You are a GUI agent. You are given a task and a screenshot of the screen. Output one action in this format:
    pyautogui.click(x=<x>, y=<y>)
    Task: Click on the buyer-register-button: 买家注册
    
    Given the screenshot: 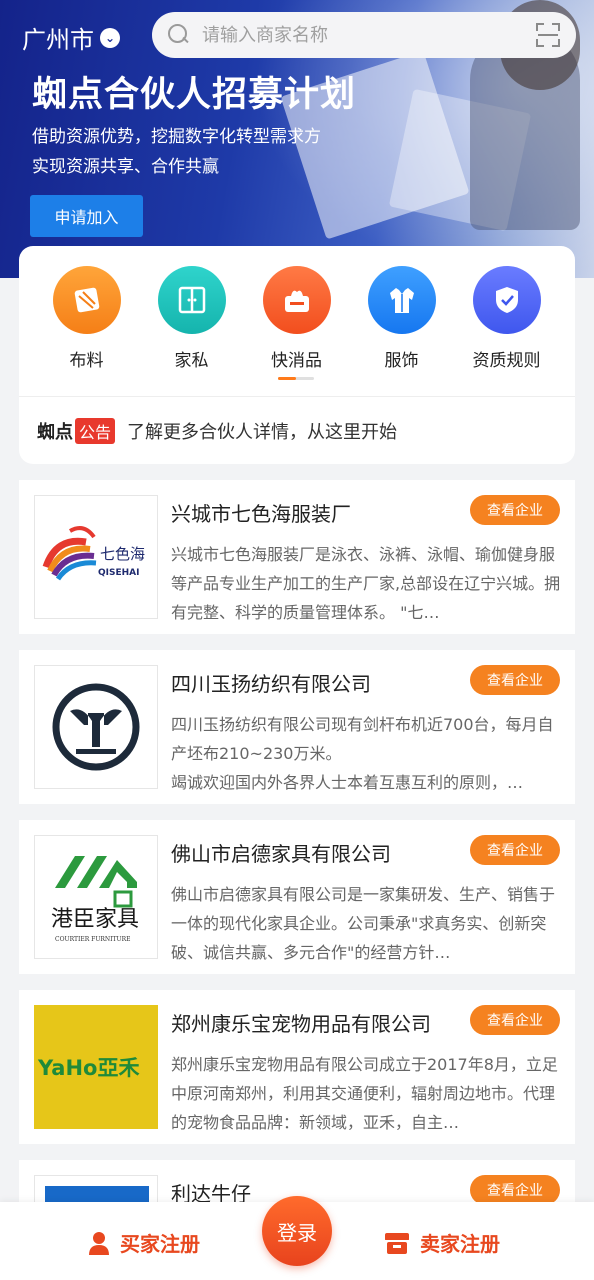 What is the action you would take?
    pyautogui.click(x=144, y=1242)
    